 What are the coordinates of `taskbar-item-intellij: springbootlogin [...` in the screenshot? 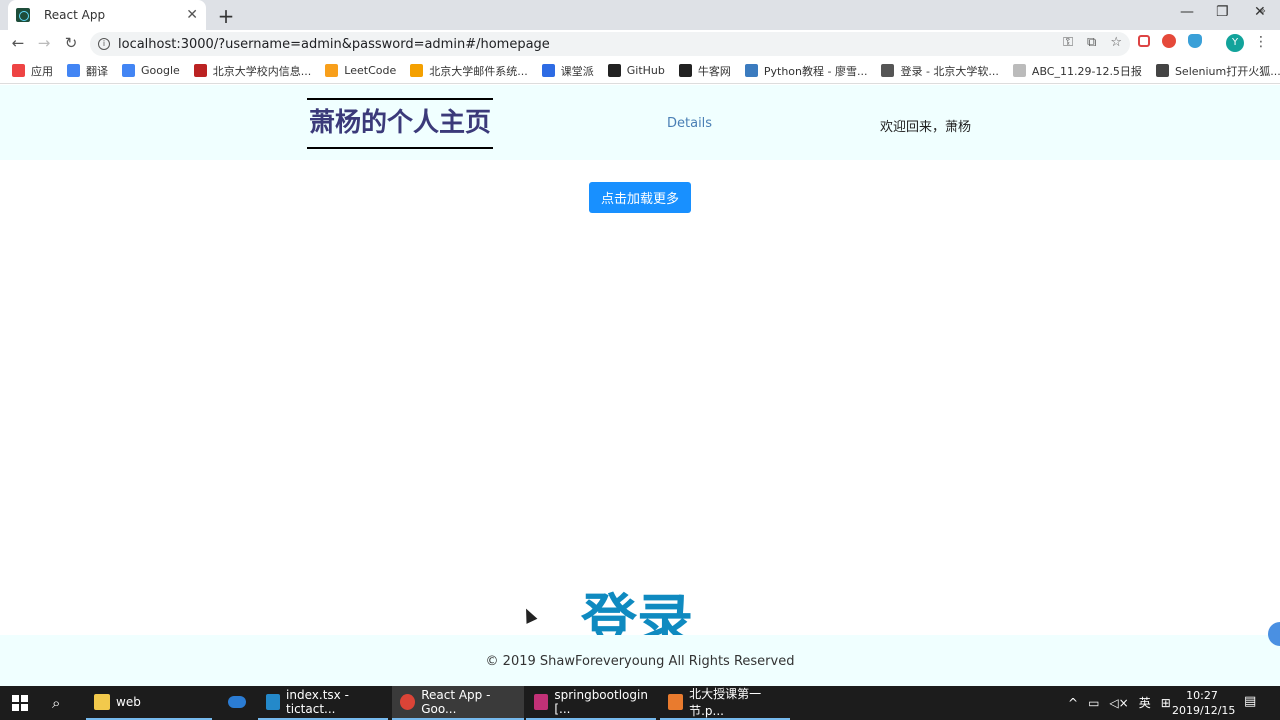 It's located at (591, 703).